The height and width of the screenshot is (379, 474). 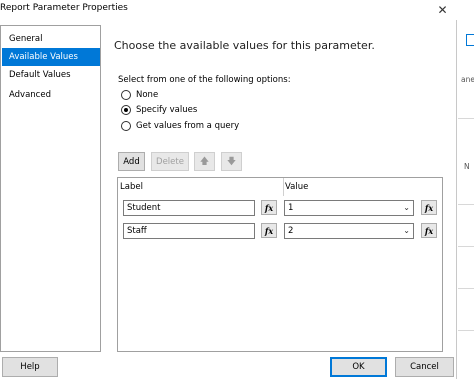 I want to click on delete-button: Delete, so click(x=170, y=161).